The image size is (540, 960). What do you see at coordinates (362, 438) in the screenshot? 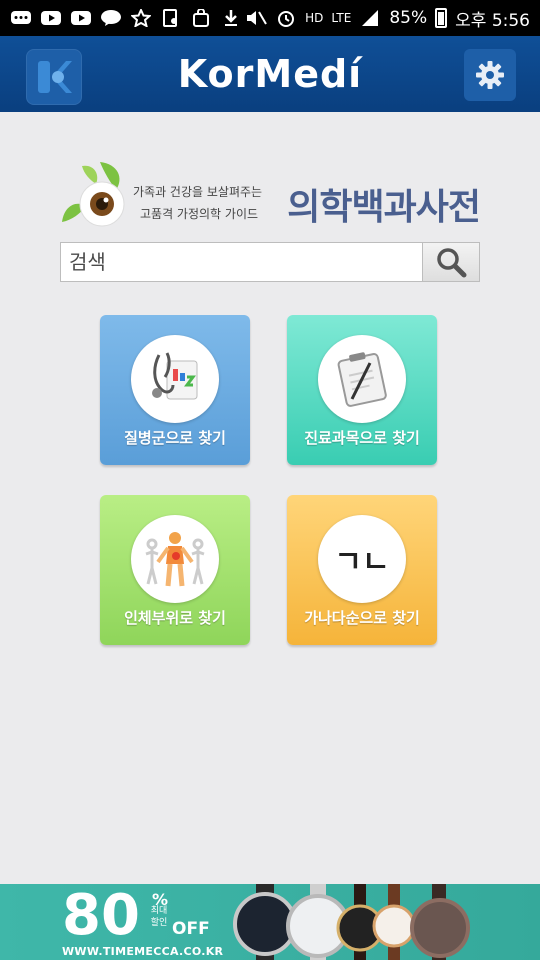
I see `tile-label: 진료과목으로 찾기` at bounding box center [362, 438].